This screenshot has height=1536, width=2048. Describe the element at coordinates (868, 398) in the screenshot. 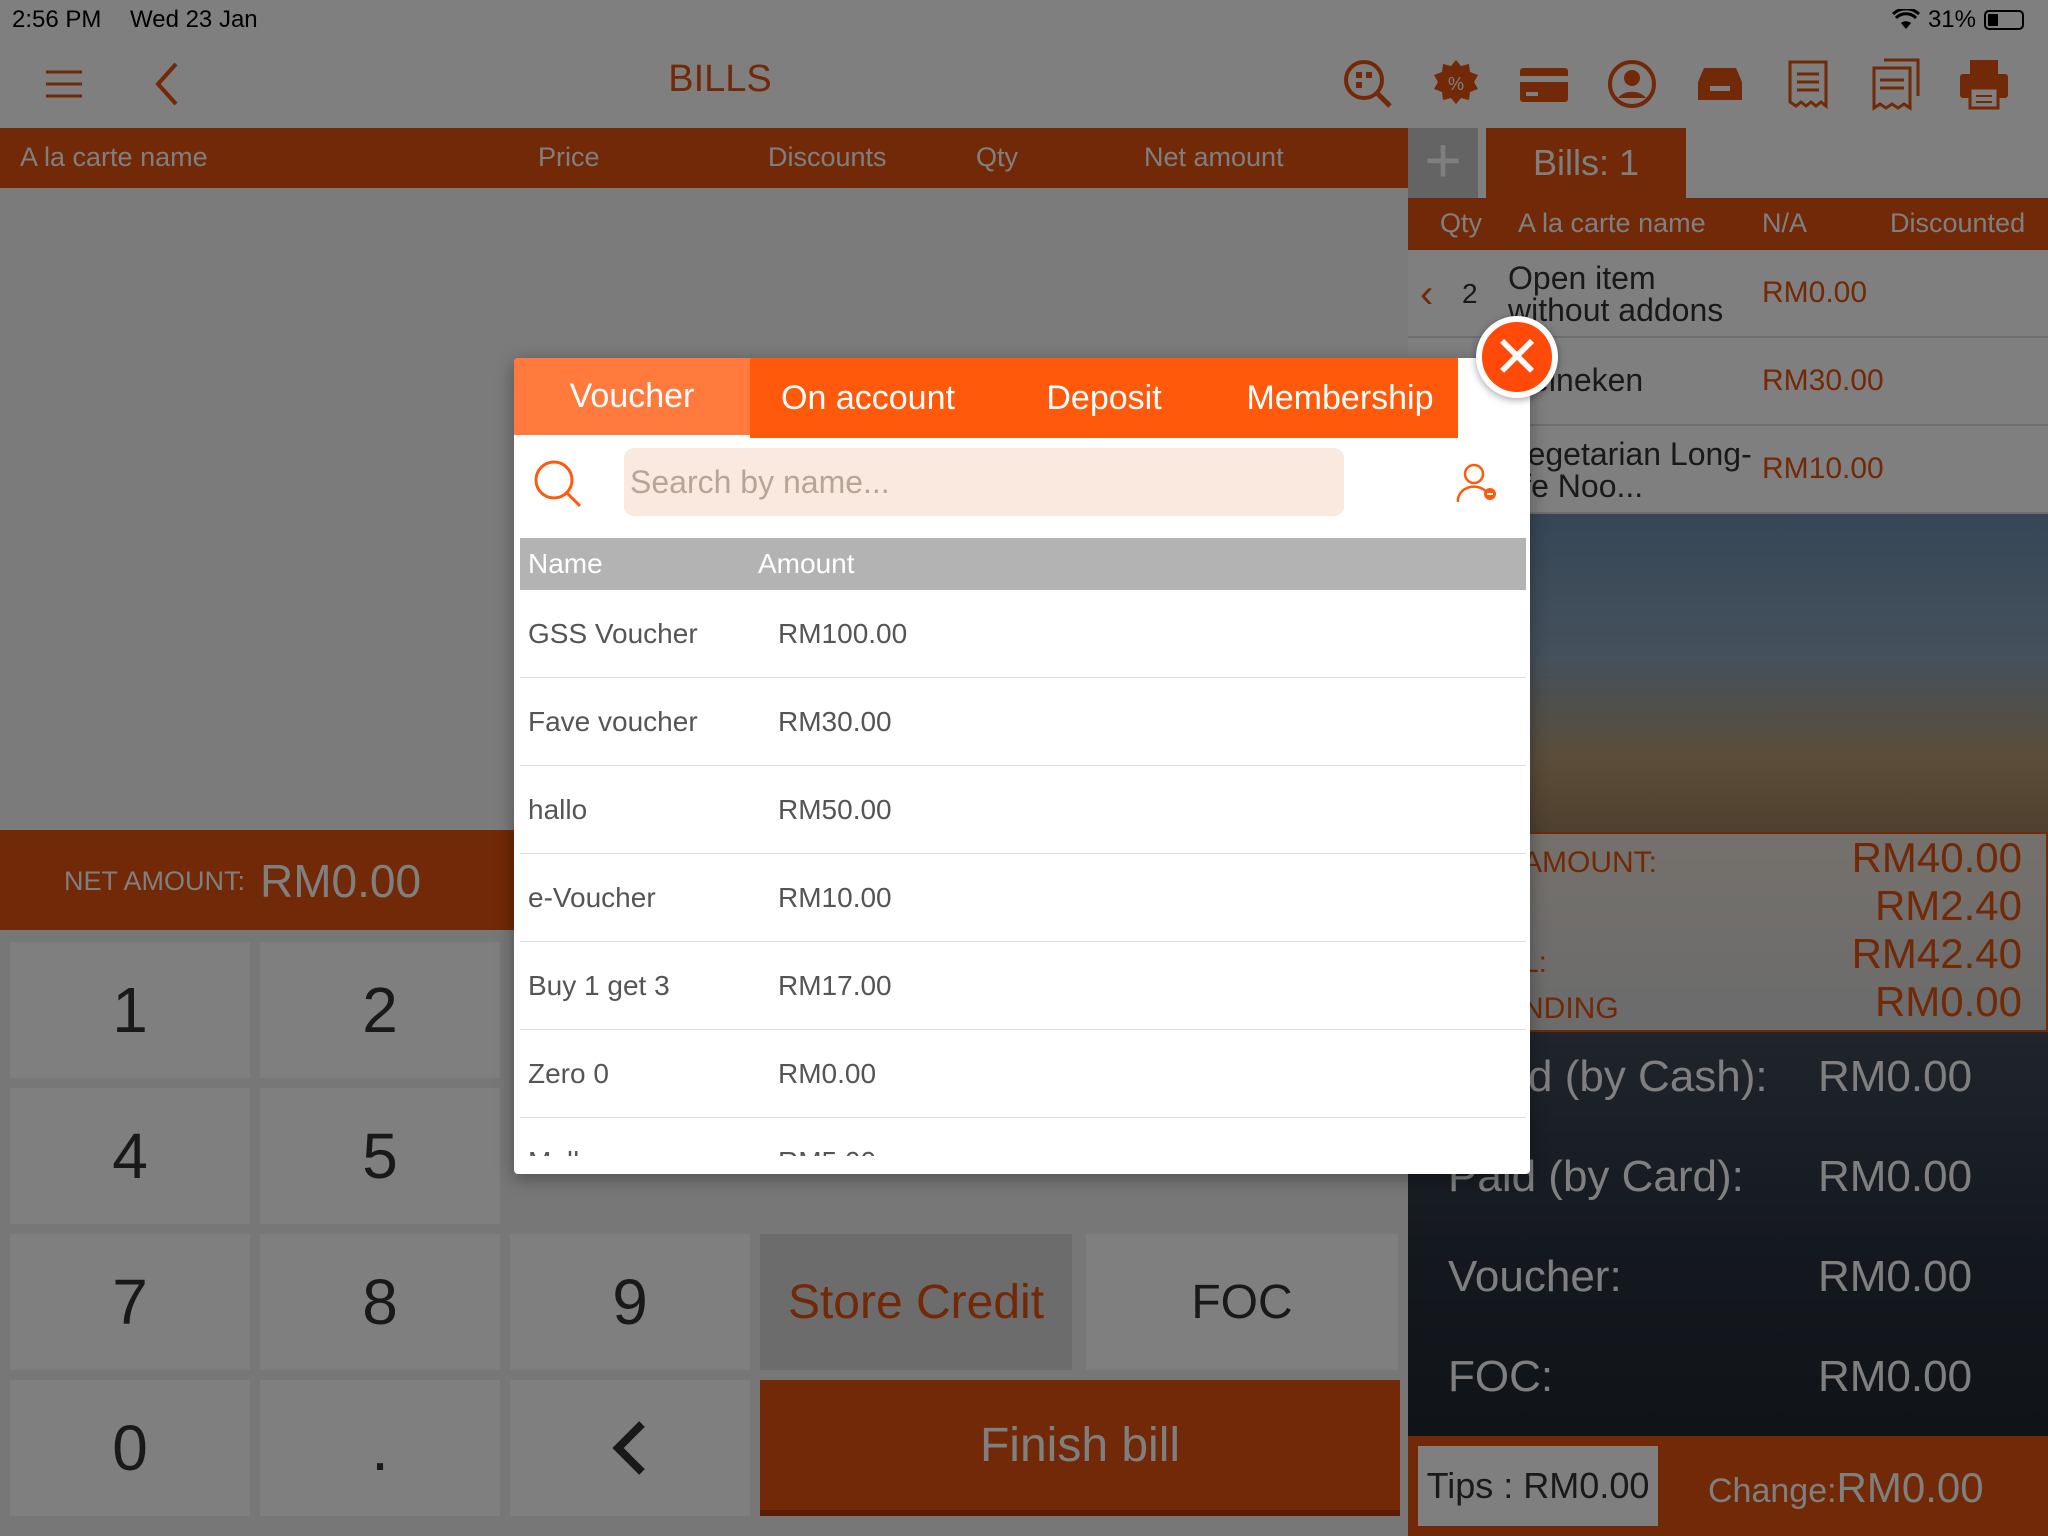

I see `tab-on-account: On account` at that location.